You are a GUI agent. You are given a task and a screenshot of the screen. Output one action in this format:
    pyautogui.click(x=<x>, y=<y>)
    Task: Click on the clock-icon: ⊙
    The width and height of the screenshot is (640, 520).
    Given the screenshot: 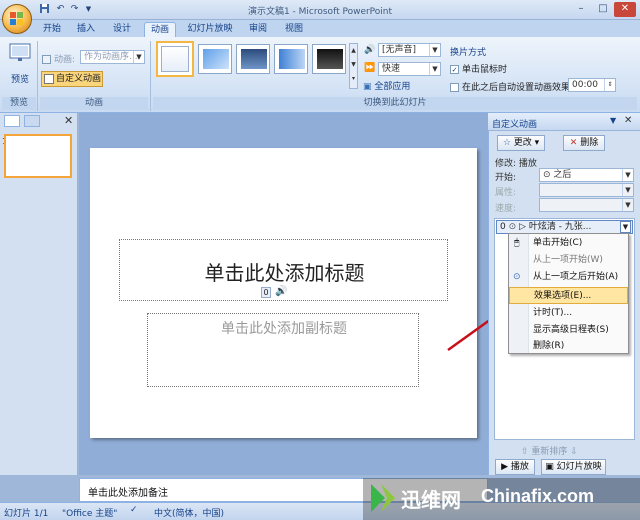 What is the action you would take?
    pyautogui.click(x=512, y=227)
    